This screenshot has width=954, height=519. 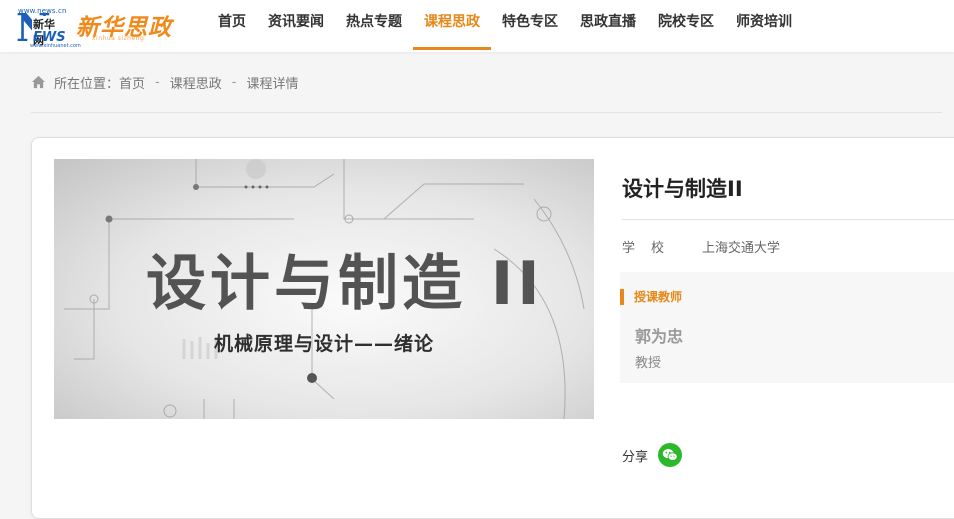 What do you see at coordinates (296, 25) in the screenshot?
I see `nav-item-news: 资讯要闻` at bounding box center [296, 25].